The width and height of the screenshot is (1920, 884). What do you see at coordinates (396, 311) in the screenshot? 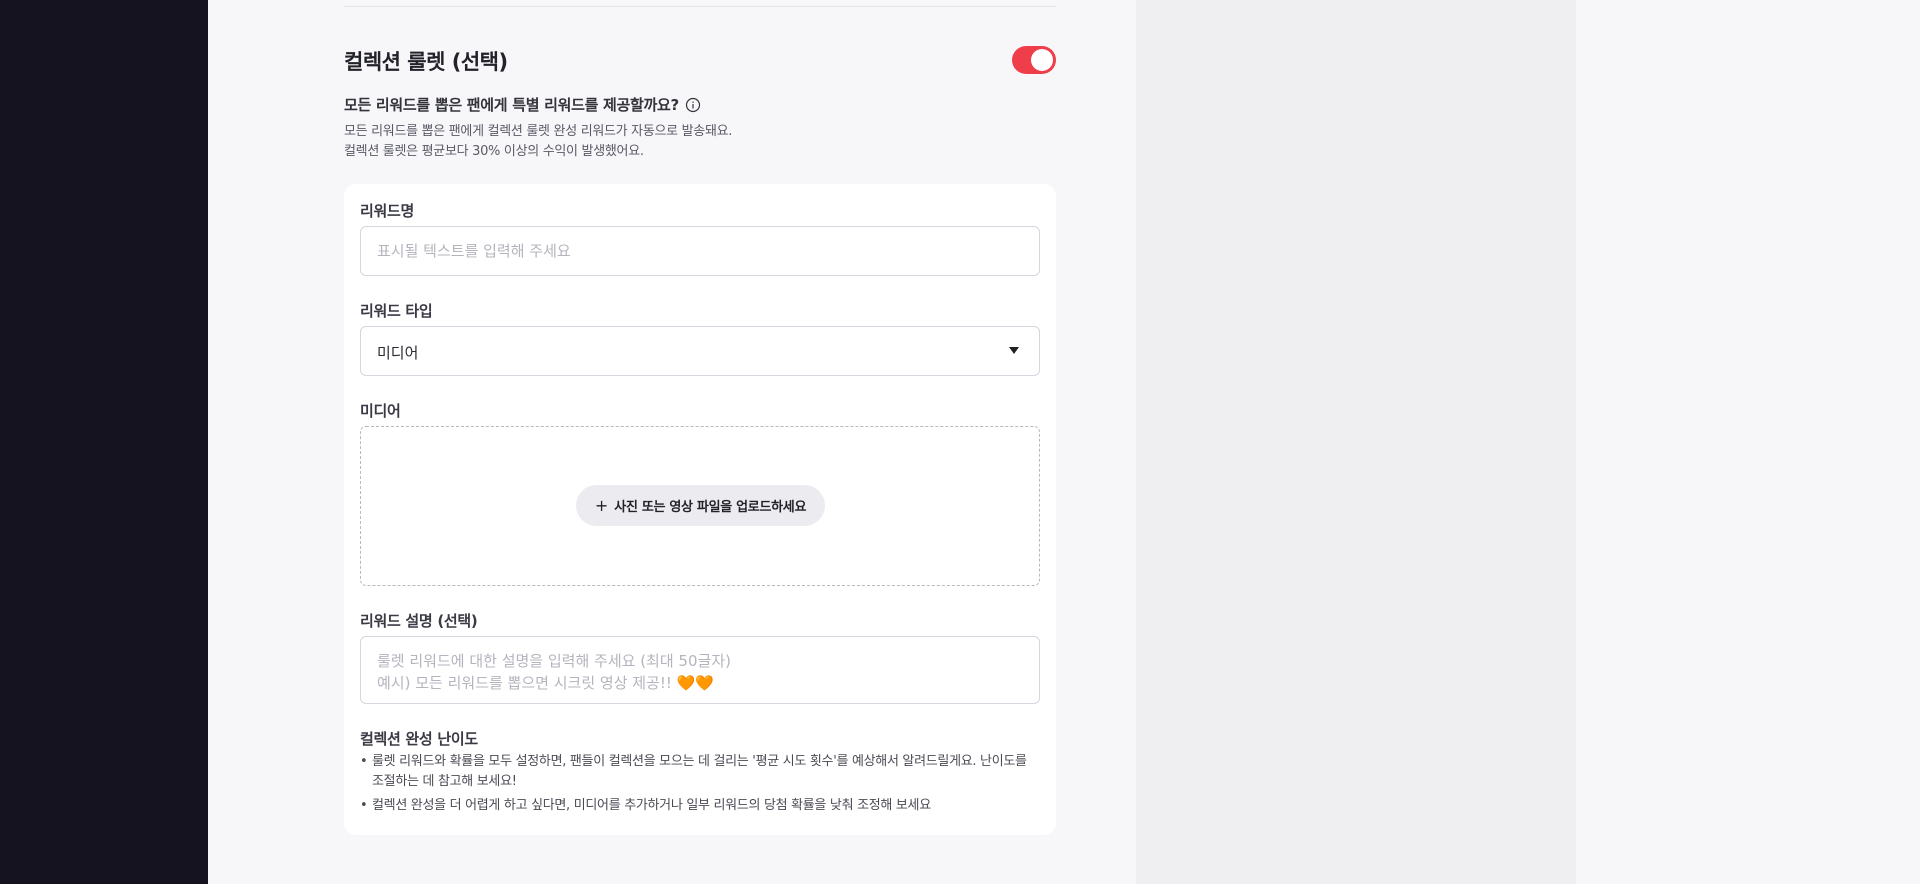
I see `reward-type-label: 리워드 타입` at bounding box center [396, 311].